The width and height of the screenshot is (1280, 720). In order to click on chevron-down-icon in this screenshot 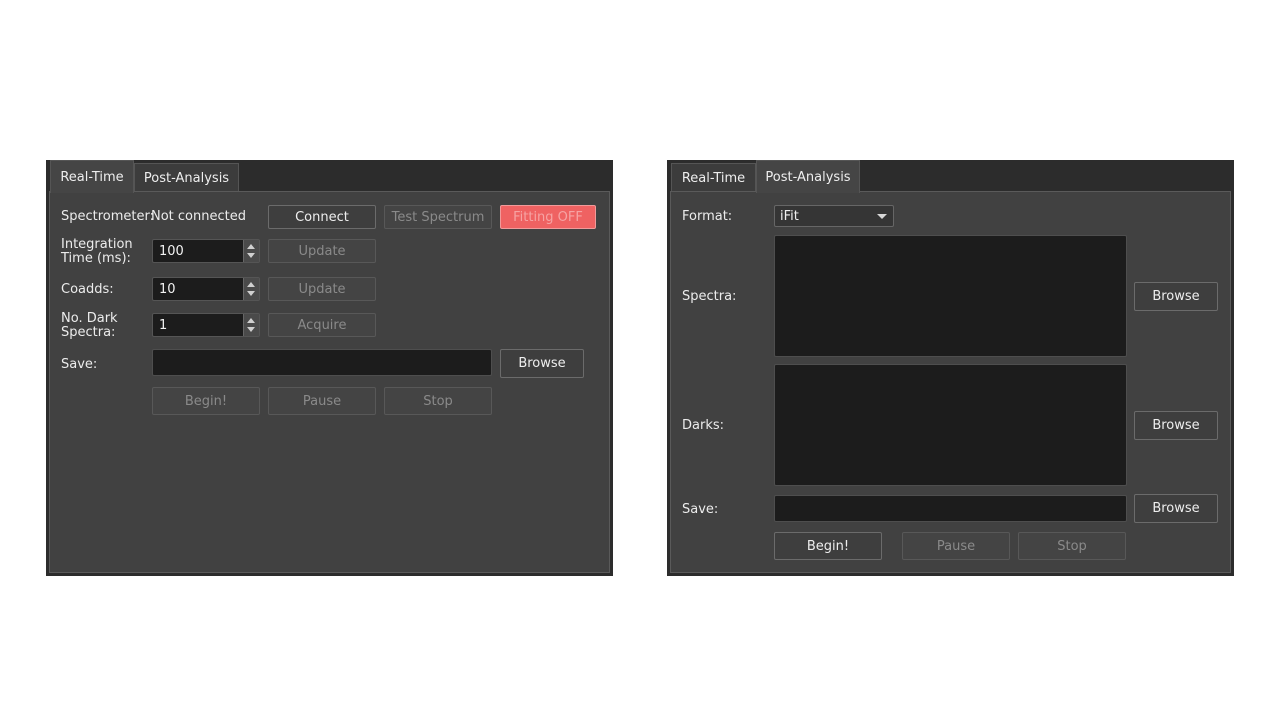, I will do `click(882, 216)`.